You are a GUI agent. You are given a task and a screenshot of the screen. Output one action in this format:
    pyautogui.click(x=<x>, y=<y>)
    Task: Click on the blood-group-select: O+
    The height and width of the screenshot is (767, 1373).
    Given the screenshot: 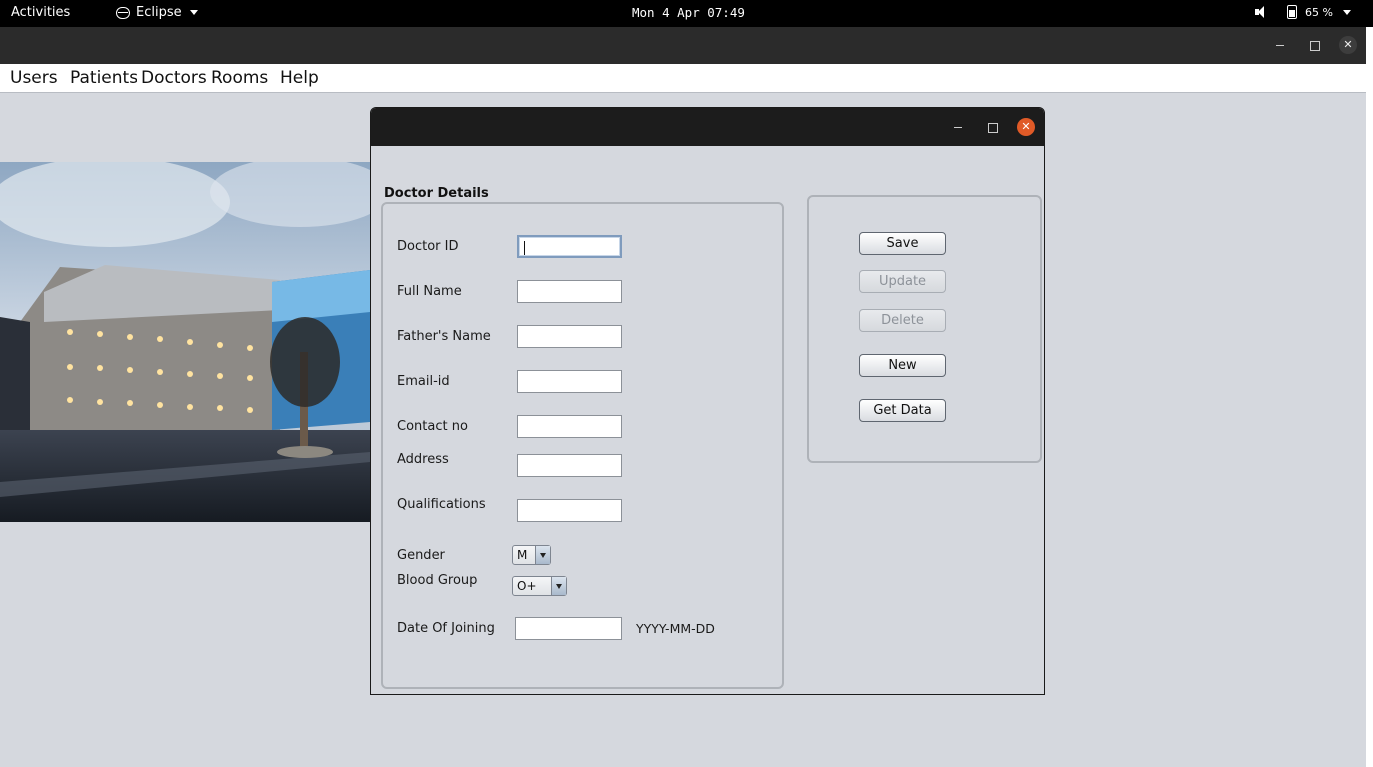 What is the action you would take?
    pyautogui.click(x=539, y=586)
    